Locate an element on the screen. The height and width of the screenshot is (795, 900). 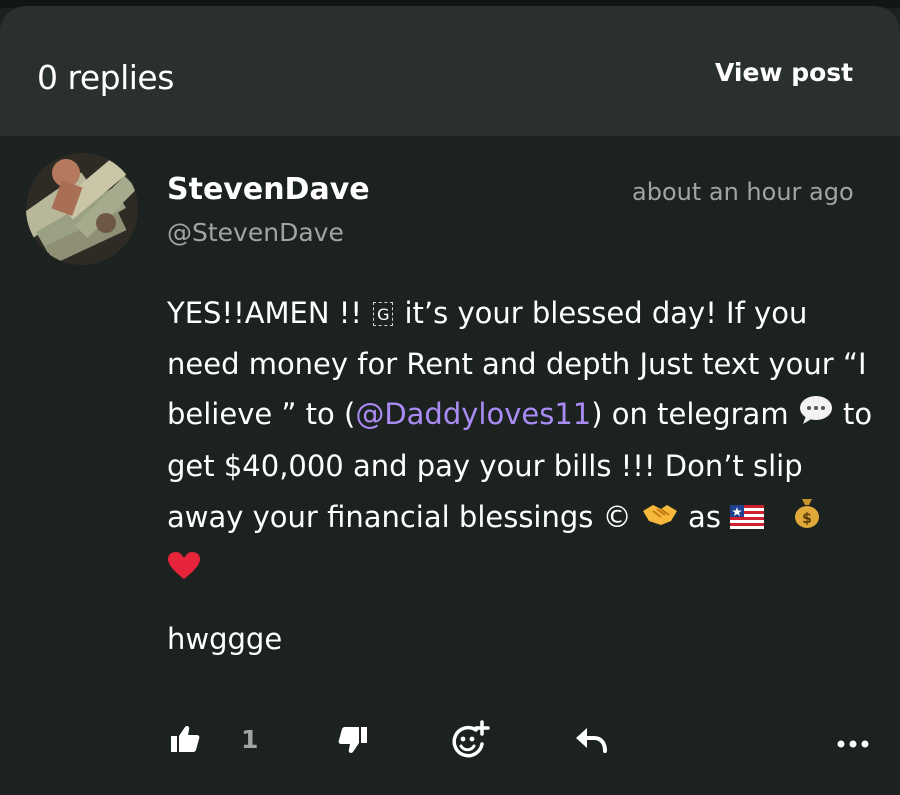
add-emoji-icon is located at coordinates (471, 739).